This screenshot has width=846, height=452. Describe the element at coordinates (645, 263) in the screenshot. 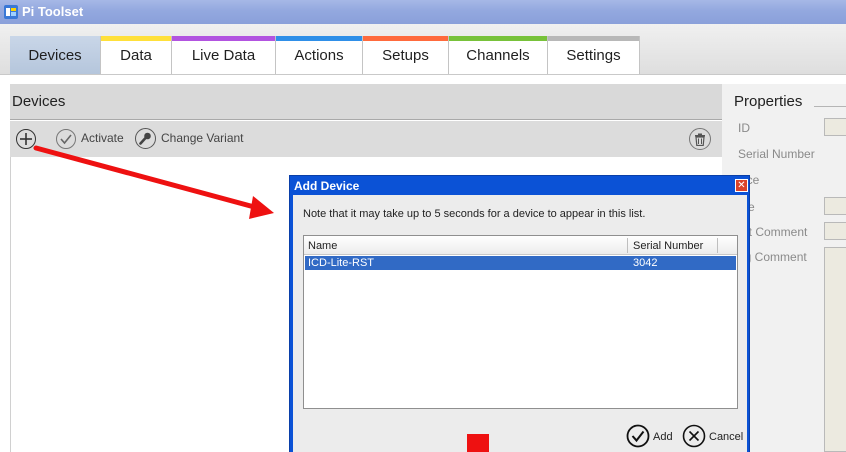

I see `device-row-serial: 3042` at that location.